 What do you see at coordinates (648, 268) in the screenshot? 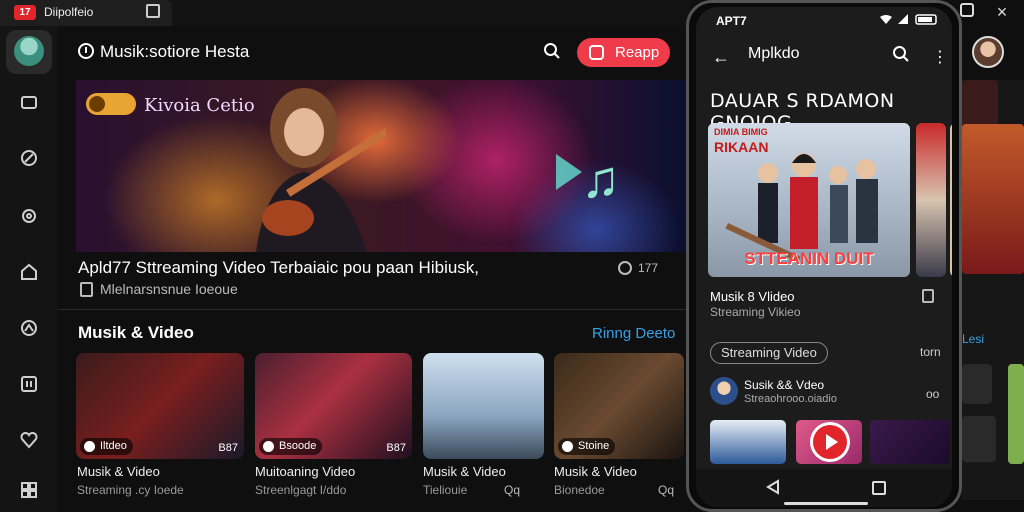
I see `view-count: 177` at bounding box center [648, 268].